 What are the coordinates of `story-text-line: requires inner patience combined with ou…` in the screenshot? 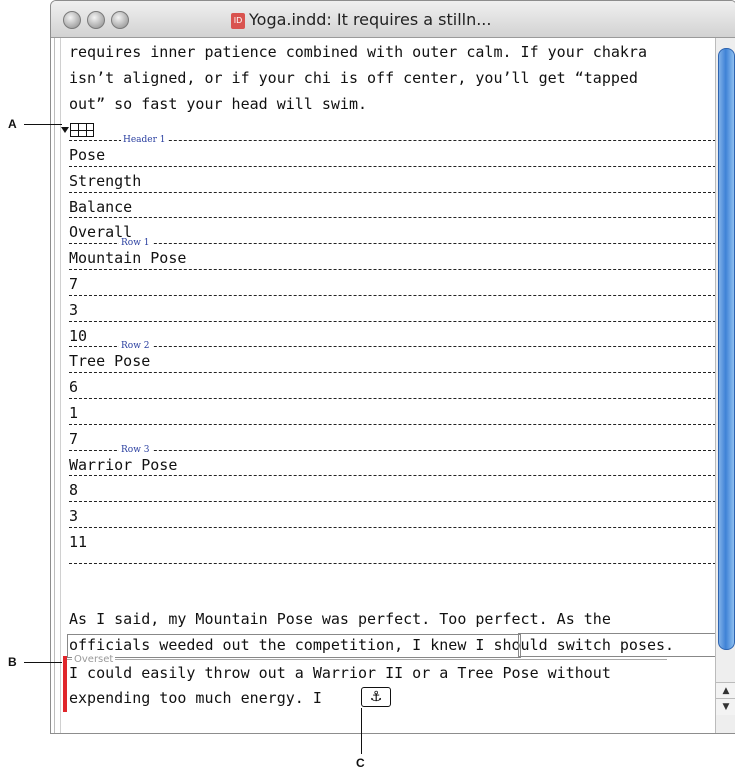 It's located at (358, 52).